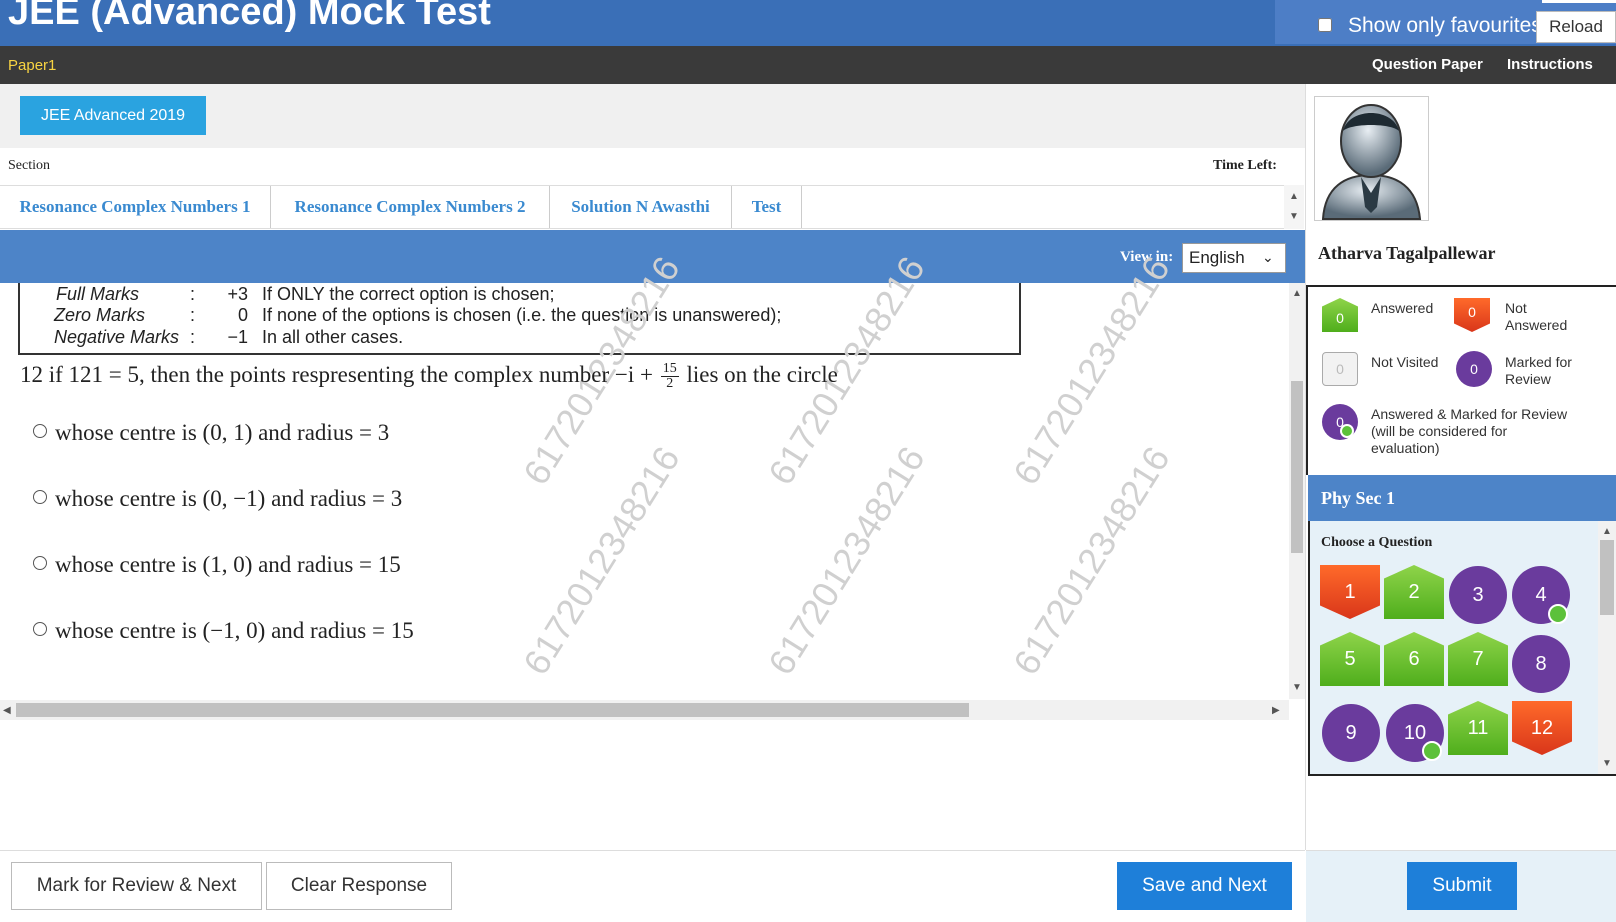 The image size is (1616, 922). I want to click on tab-section-4: Test, so click(767, 207).